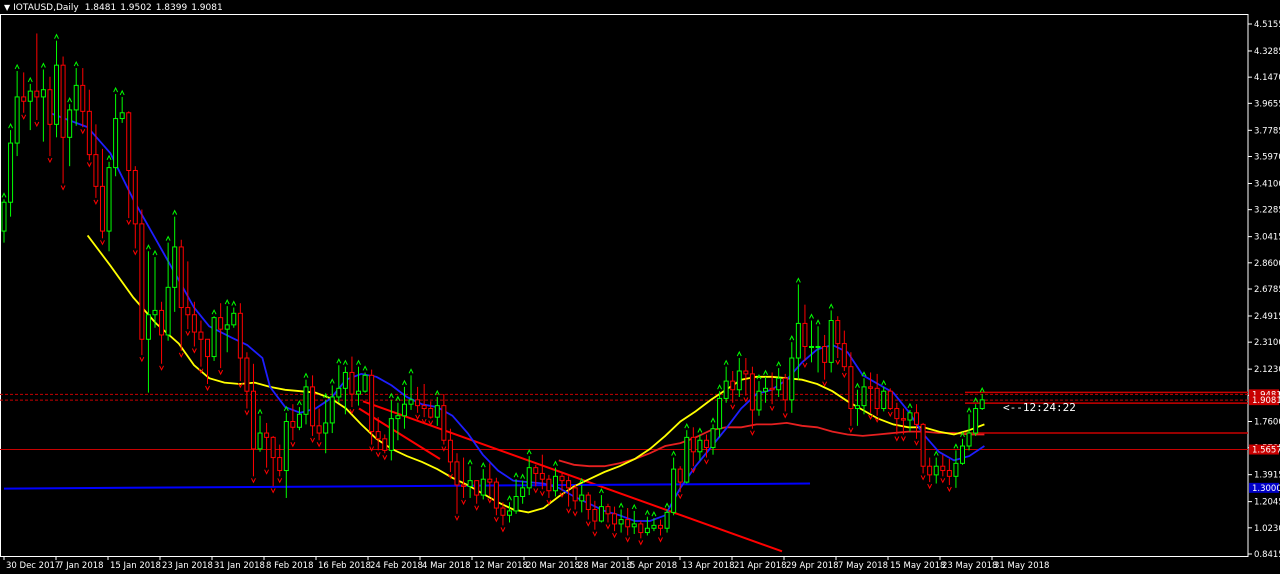  I want to click on x-tick-label: 13 Apr 2018, so click(708, 566).